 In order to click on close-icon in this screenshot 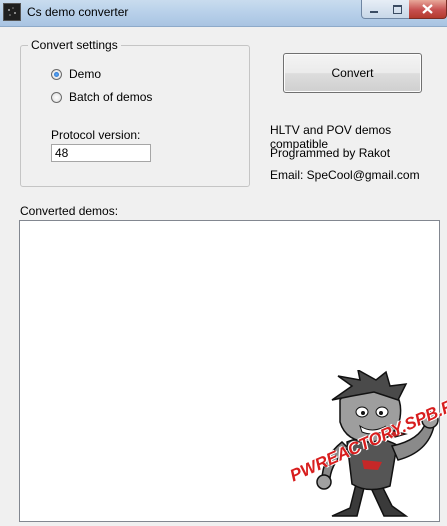, I will do `click(427, 9)`.